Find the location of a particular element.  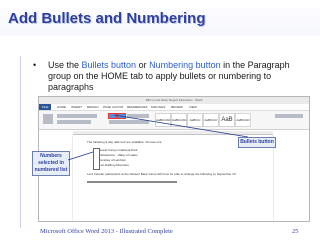

style-heading1: AaBbCc is located at coordinates (195, 120).